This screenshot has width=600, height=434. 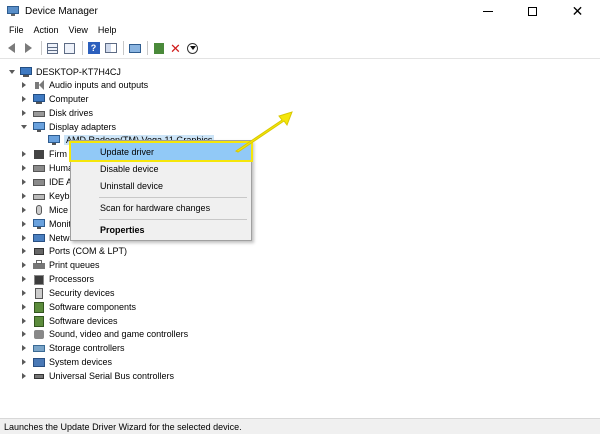 I want to click on tree-item-label: Software devices, so click(x=83, y=321).